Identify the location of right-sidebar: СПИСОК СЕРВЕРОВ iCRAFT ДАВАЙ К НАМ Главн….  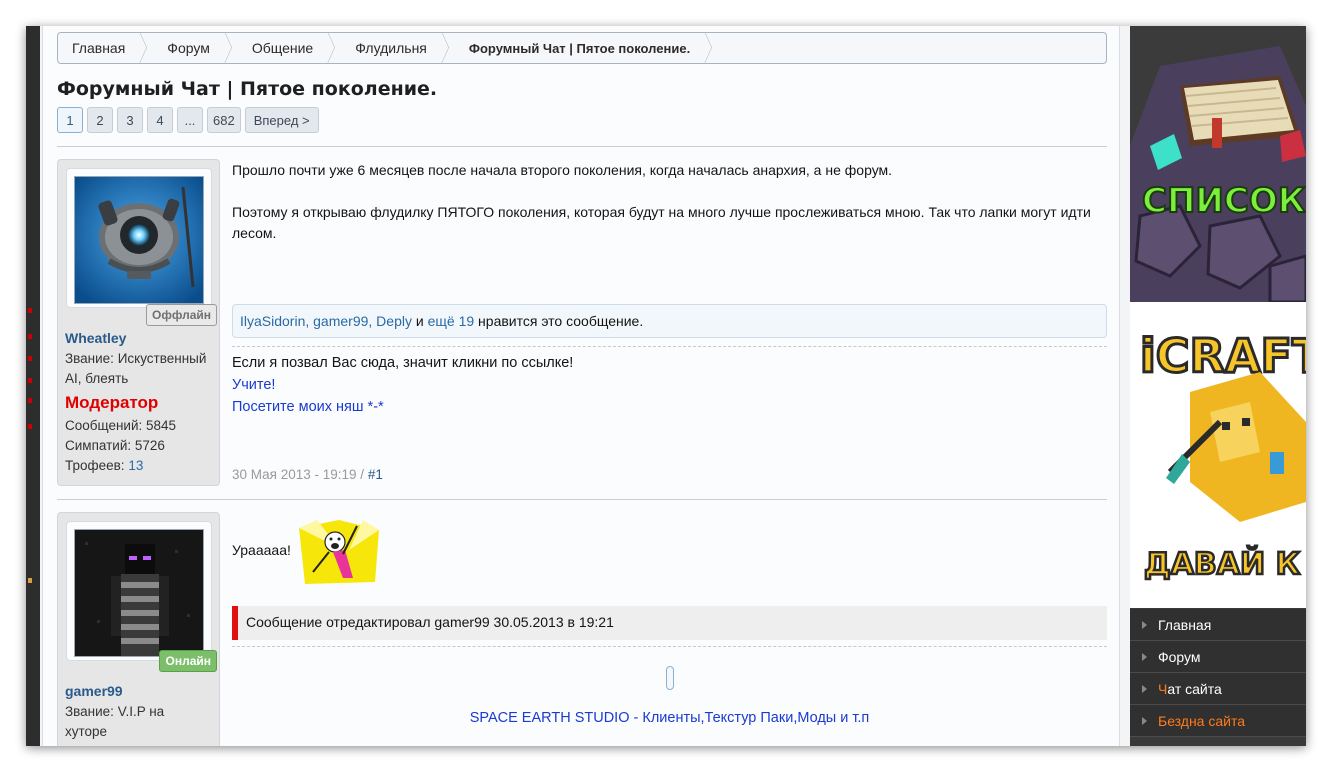
(1218, 386).